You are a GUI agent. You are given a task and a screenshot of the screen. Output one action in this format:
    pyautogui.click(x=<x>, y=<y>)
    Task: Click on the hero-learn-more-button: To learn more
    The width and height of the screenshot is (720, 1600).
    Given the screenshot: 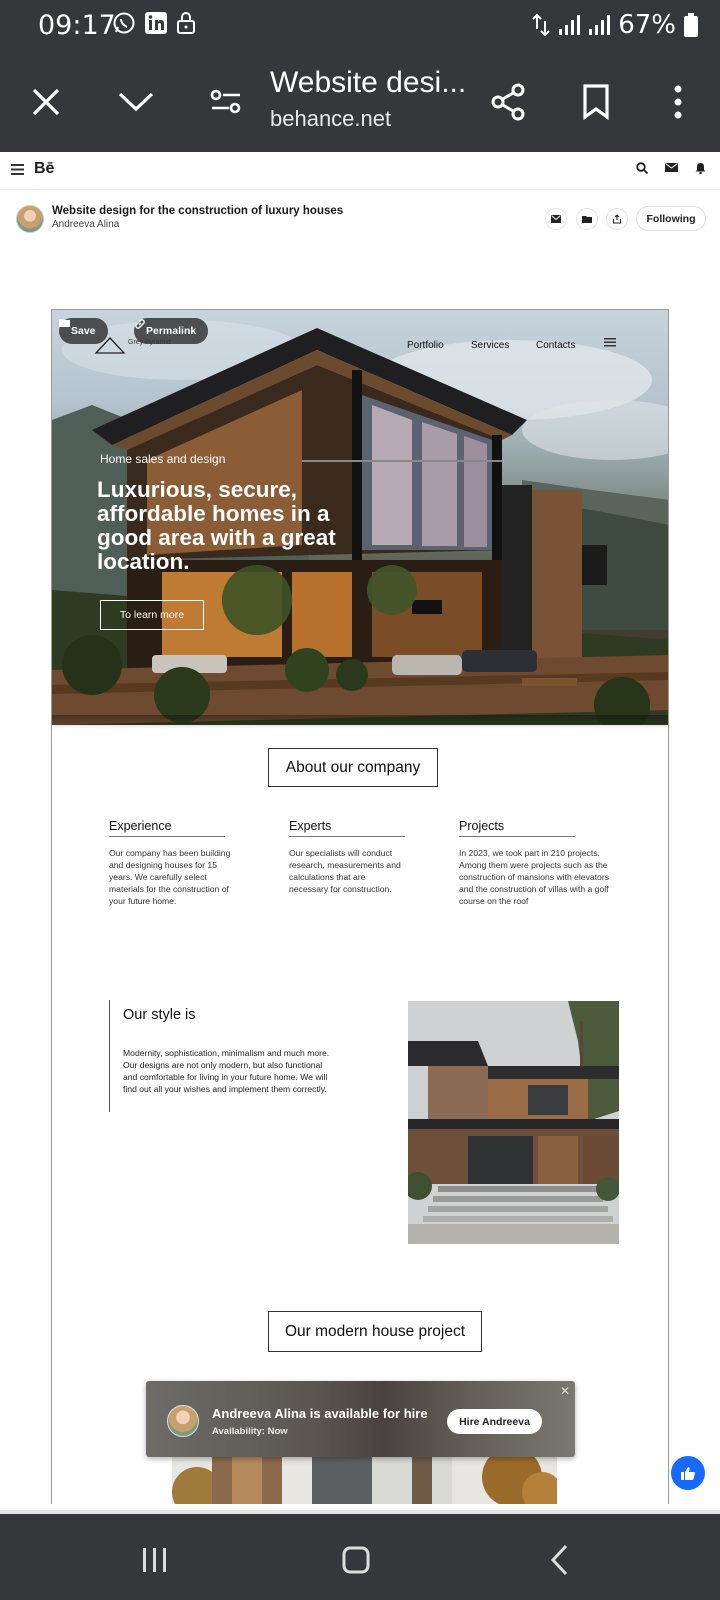 What is the action you would take?
    pyautogui.click(x=152, y=615)
    